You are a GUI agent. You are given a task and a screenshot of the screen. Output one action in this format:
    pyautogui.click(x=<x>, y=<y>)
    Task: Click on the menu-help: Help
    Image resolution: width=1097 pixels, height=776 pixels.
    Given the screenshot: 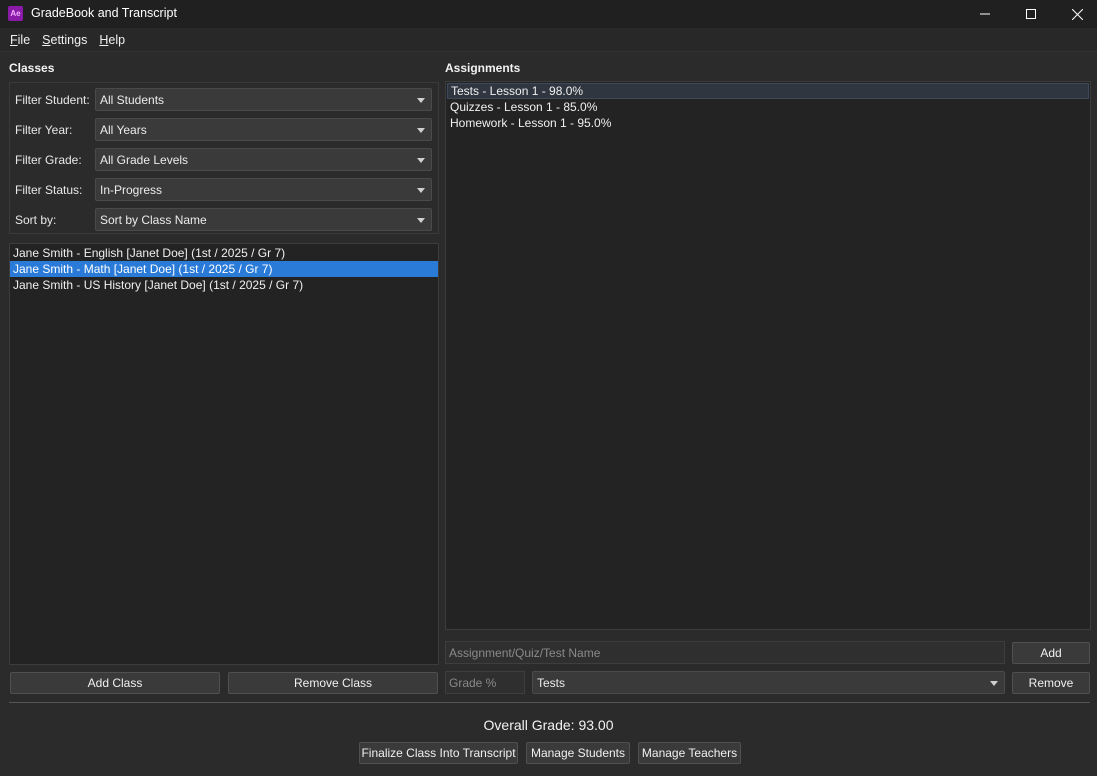 What is the action you would take?
    pyautogui.click(x=112, y=40)
    